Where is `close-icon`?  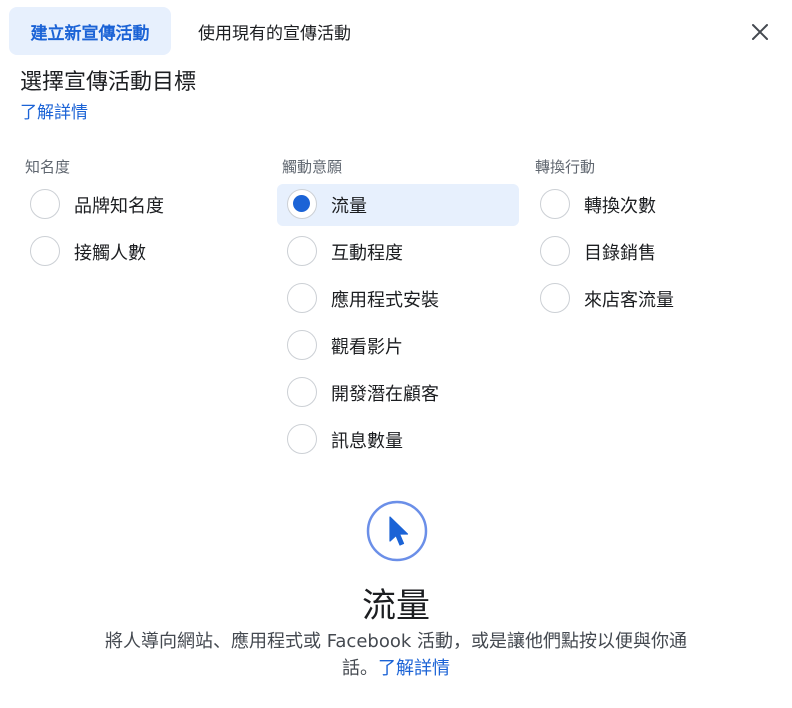
close-icon is located at coordinates (760, 32).